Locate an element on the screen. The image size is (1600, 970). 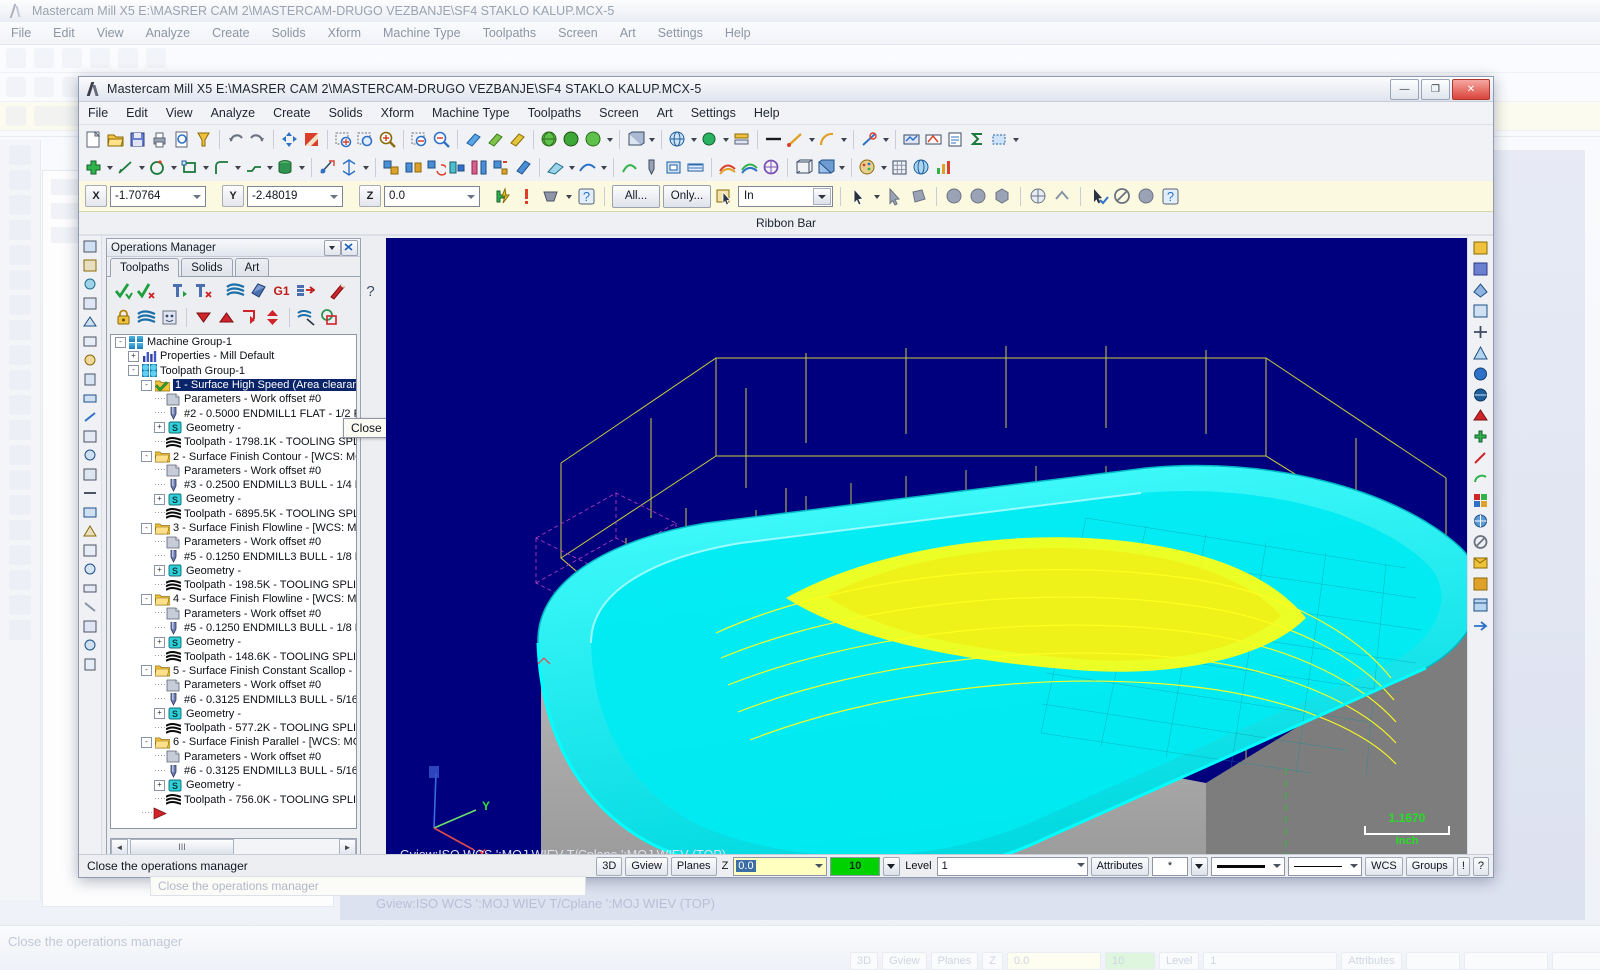
surface-finish-icon is located at coordinates (749, 167).